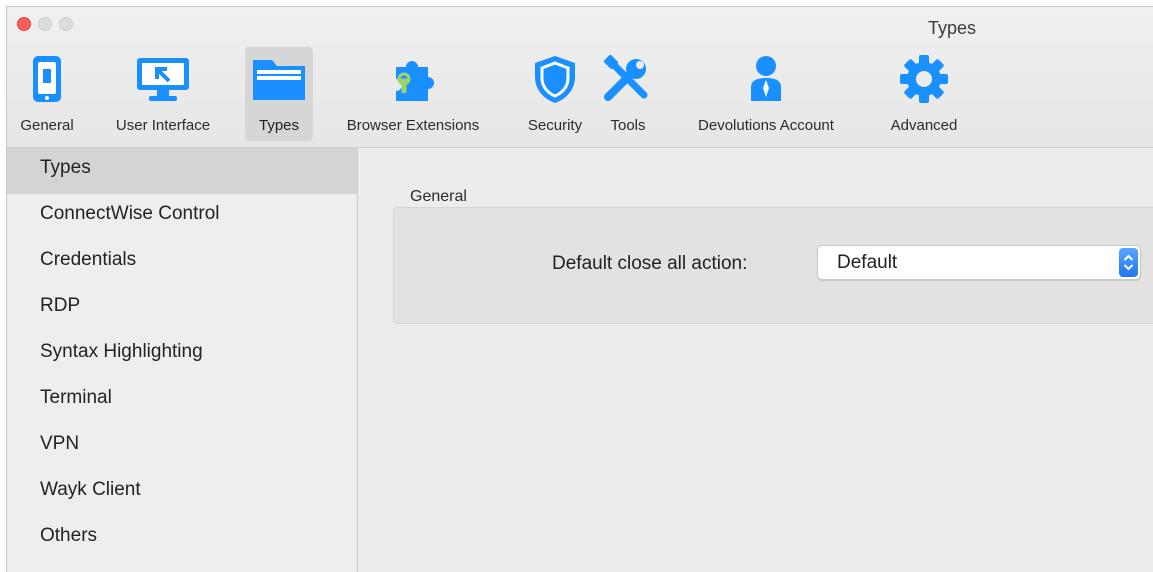 This screenshot has height=572, width=1153. I want to click on toolbar-item-user-interface: User Interface, so click(163, 94).